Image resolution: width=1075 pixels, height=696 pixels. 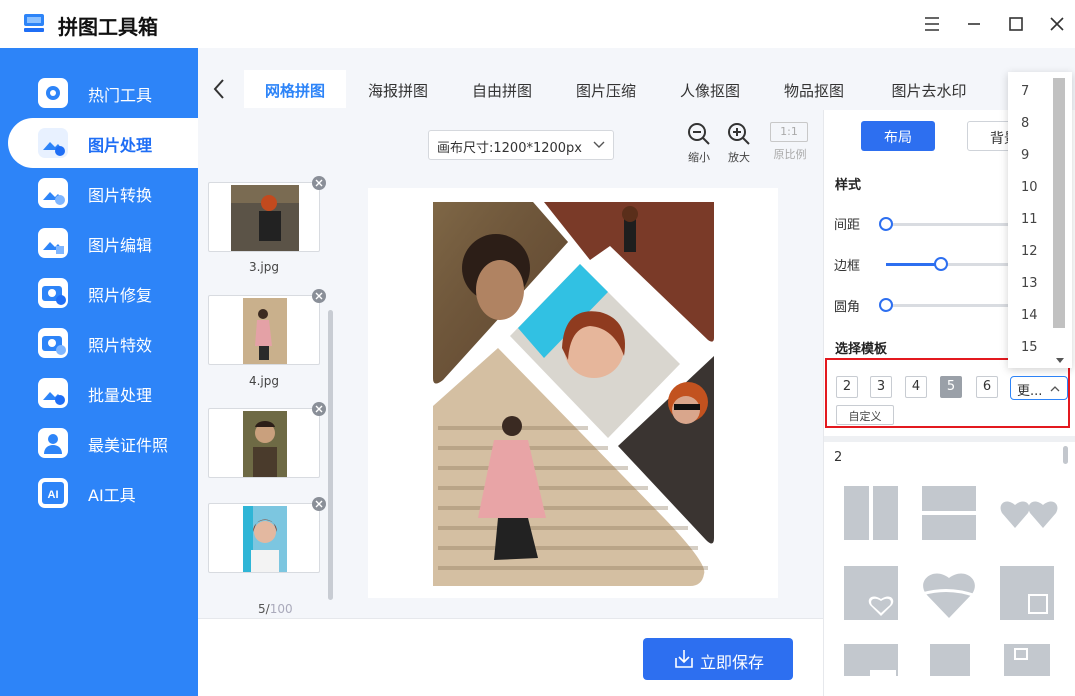 I want to click on chevron-down-icon, so click(x=599, y=144).